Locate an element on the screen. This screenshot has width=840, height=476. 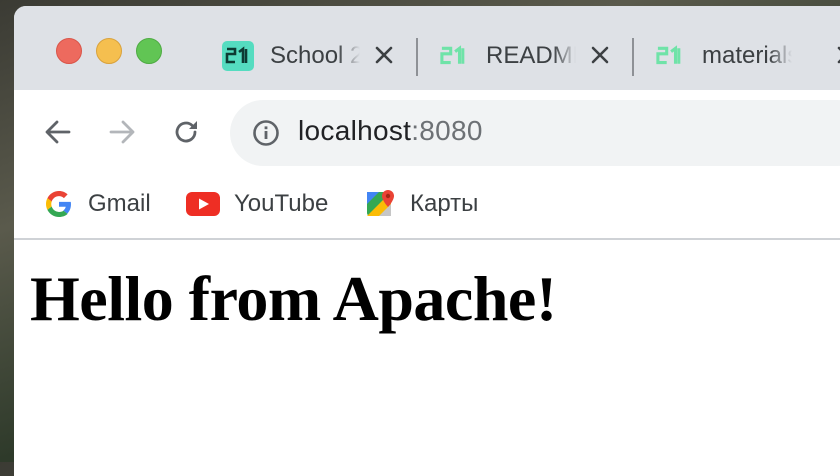
tab-readme: README is located at coordinates (528, 56).